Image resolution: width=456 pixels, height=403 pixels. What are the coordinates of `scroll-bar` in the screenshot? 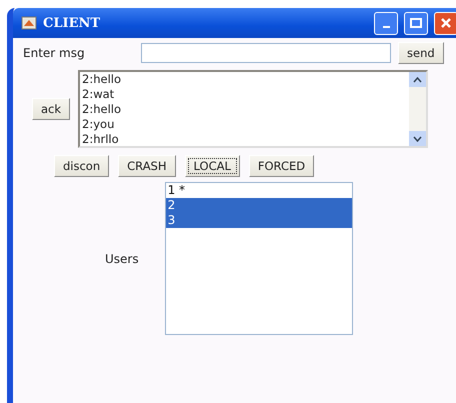 It's located at (417, 109).